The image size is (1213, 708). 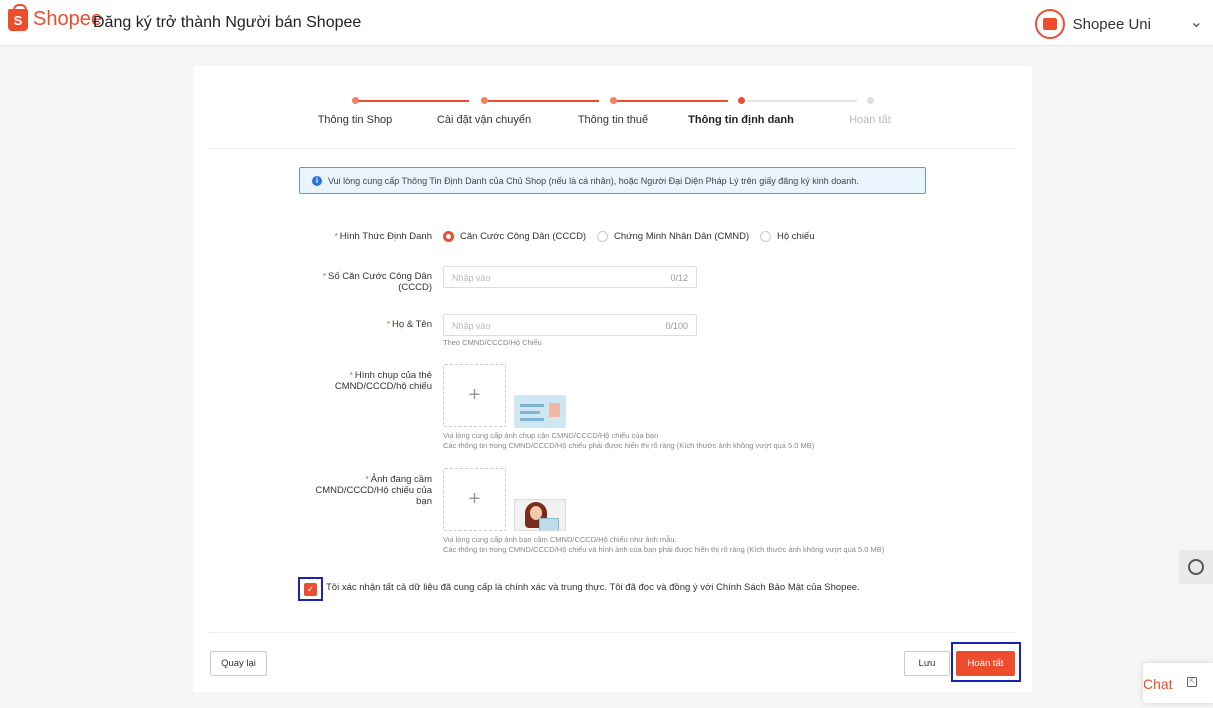 I want to click on chevron-down-icon: ⌄, so click(x=1196, y=22).